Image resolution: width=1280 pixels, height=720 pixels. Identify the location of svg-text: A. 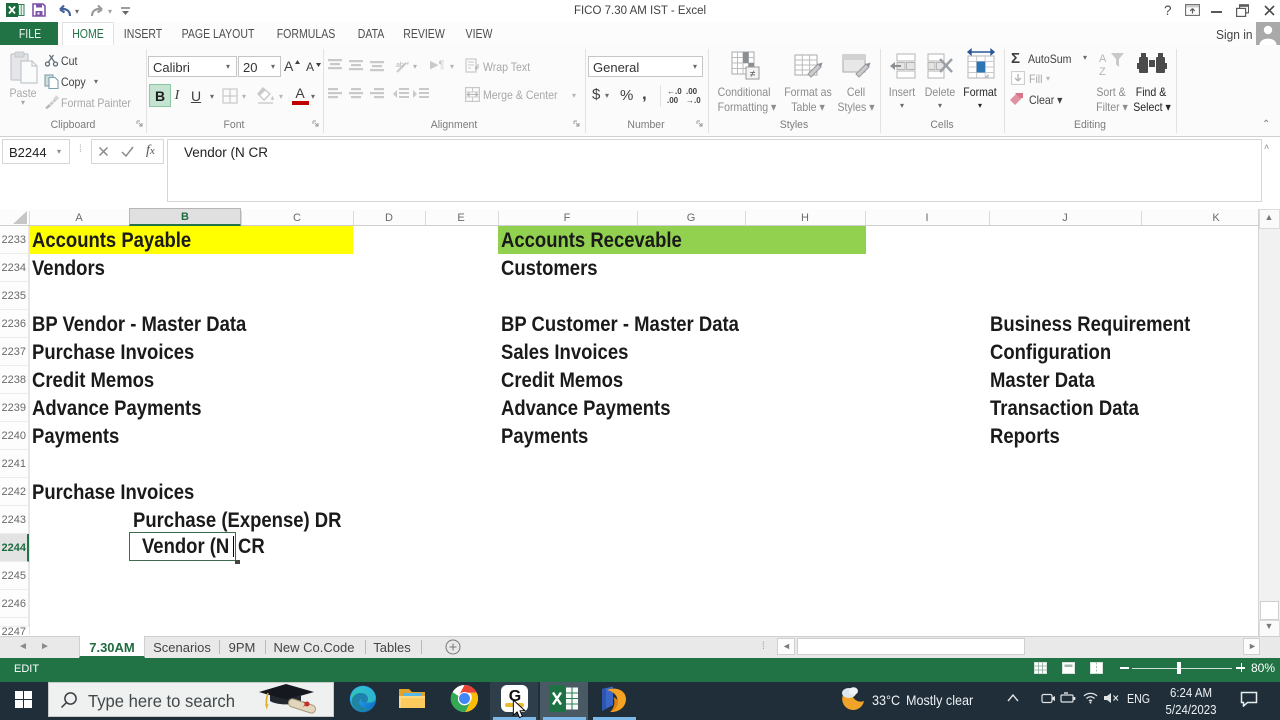
(1103, 59).